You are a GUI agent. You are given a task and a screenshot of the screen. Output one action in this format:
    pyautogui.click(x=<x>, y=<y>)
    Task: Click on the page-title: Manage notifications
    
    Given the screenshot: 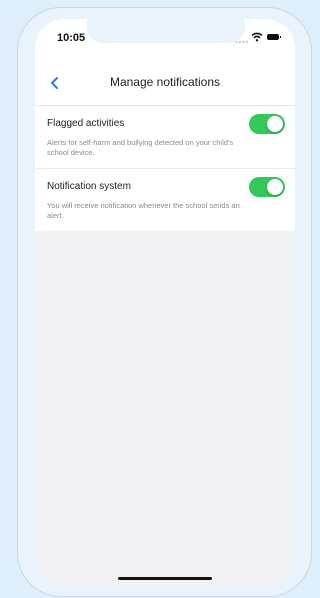 What is the action you would take?
    pyautogui.click(x=165, y=82)
    